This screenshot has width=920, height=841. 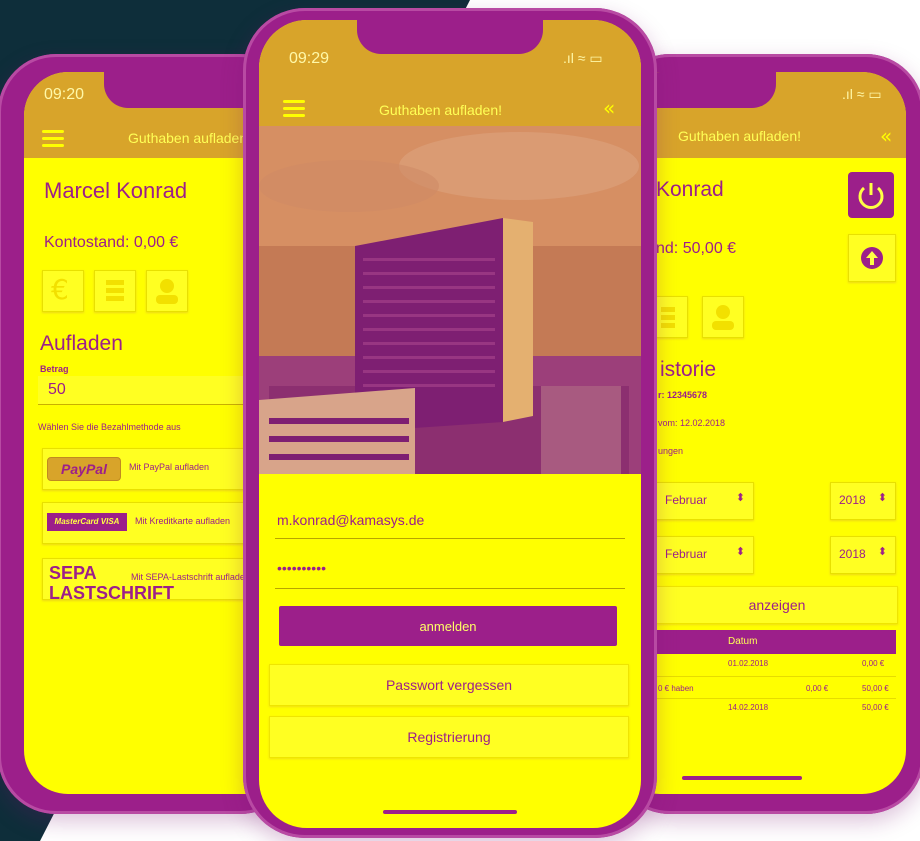 I want to click on email-value: m.konrad@kamasys.de, so click(x=351, y=520).